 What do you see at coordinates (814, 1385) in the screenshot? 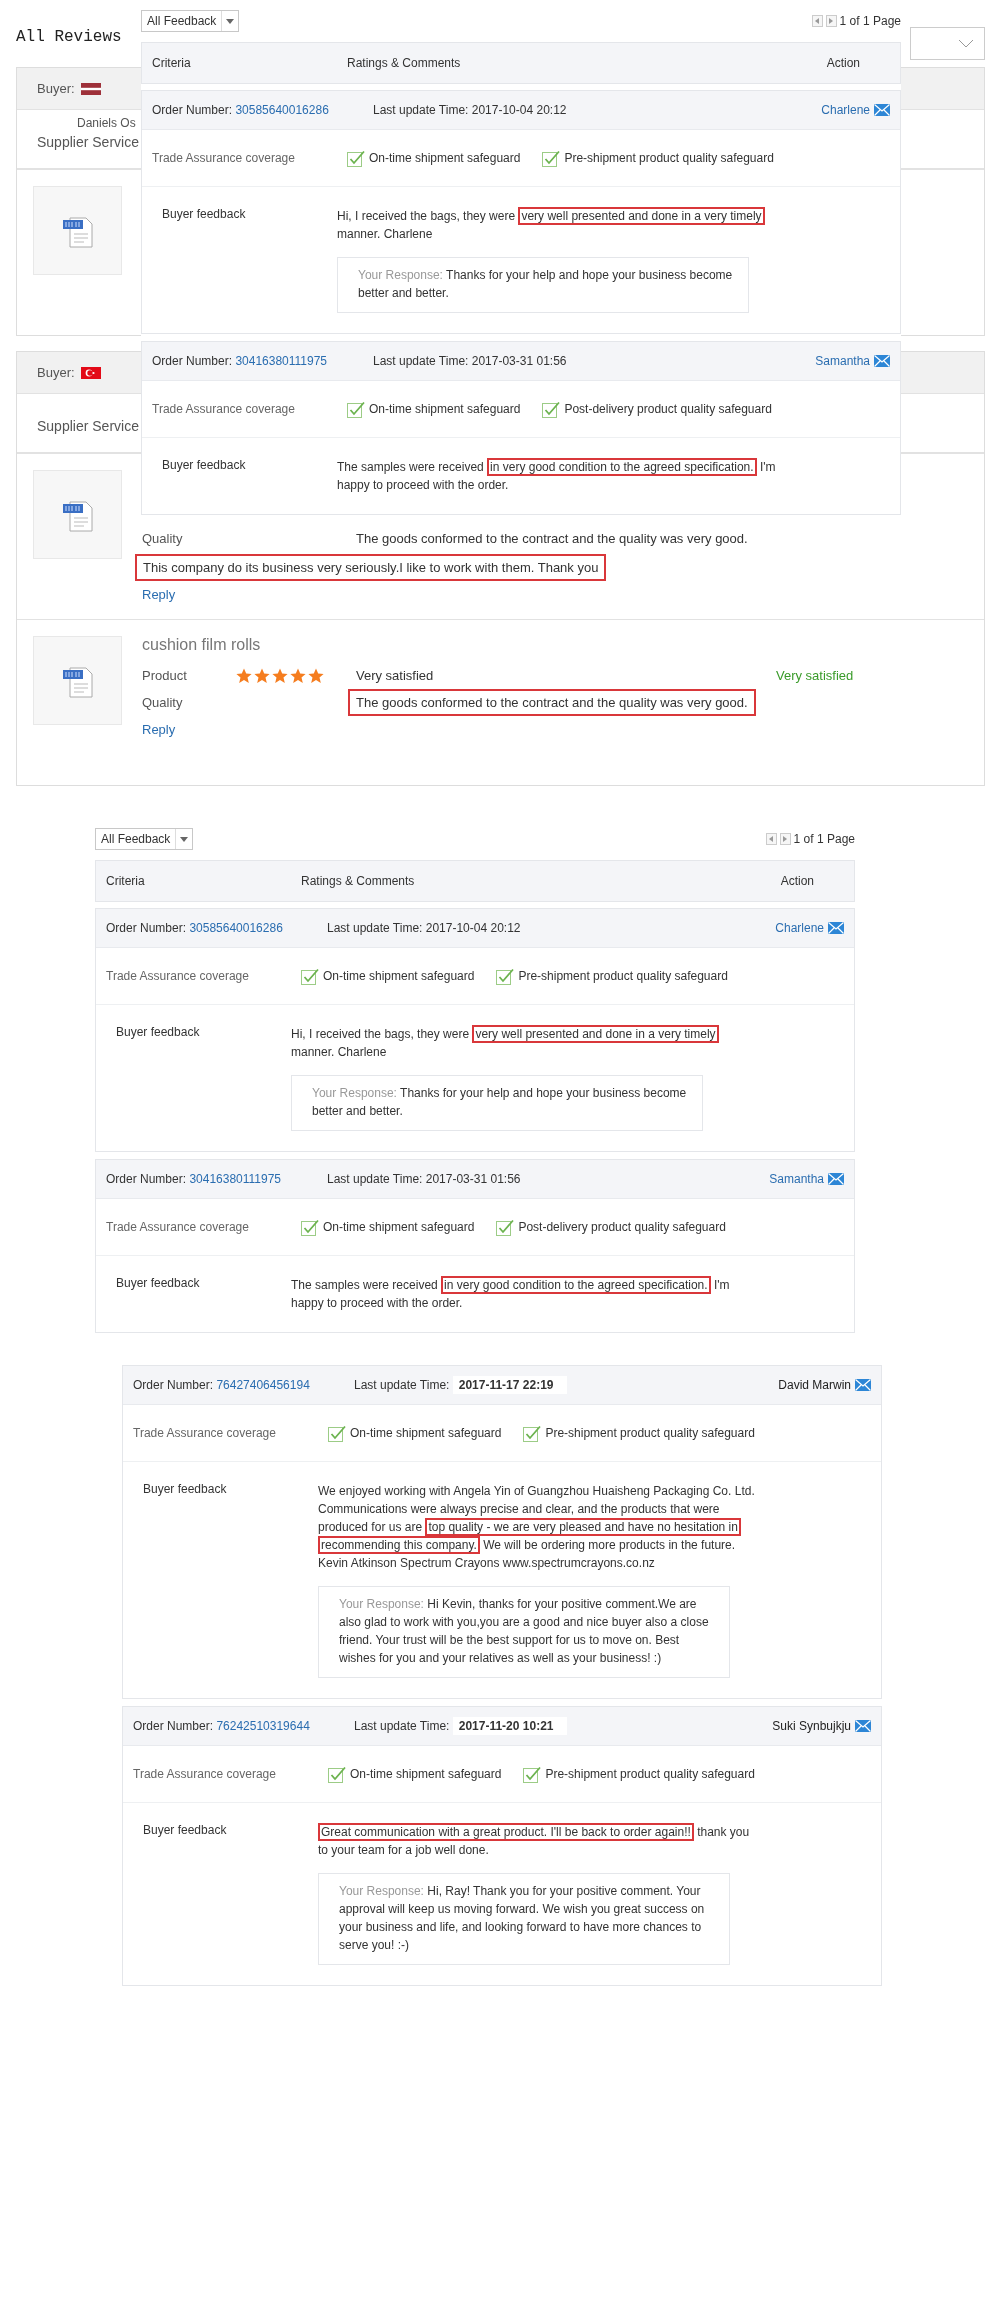
I see `buyer-name-link: David Marwin` at bounding box center [814, 1385].